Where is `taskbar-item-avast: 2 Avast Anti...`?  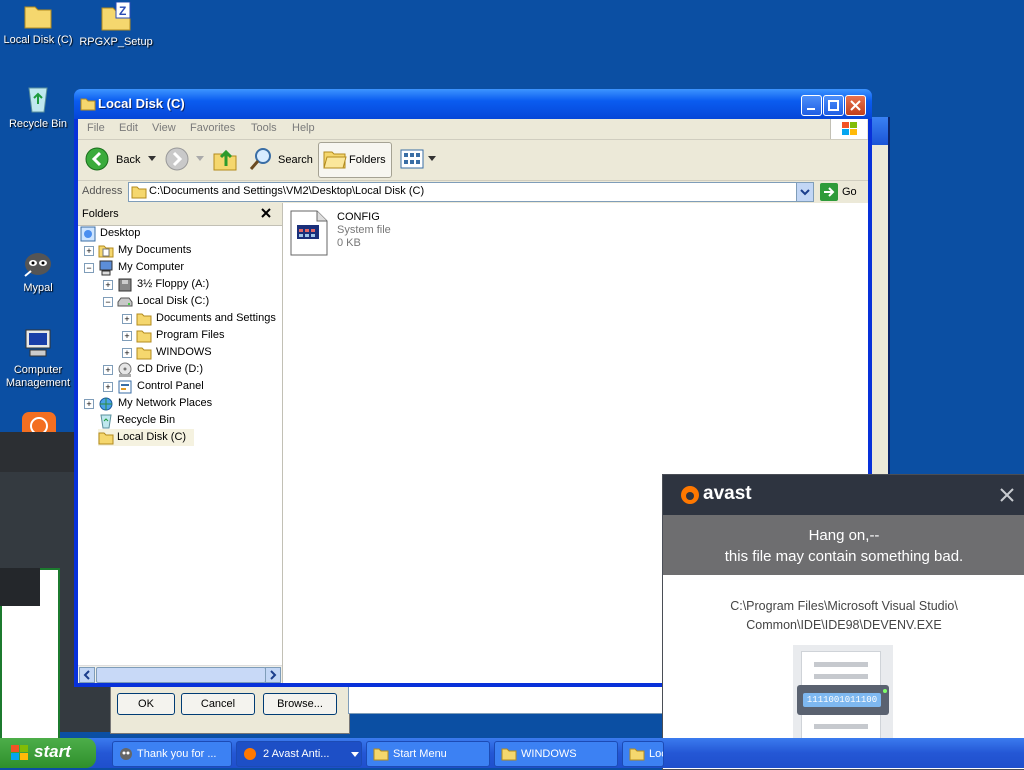
taskbar-item-avast: 2 Avast Anti... is located at coordinates (299, 754).